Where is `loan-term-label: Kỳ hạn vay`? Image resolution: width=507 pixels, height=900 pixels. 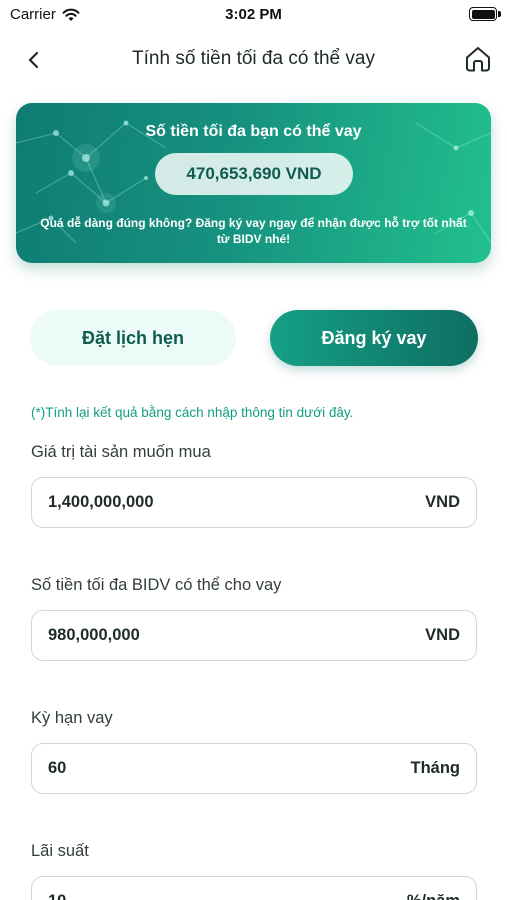
loan-term-label: Kỳ hạn vay is located at coordinates (72, 718).